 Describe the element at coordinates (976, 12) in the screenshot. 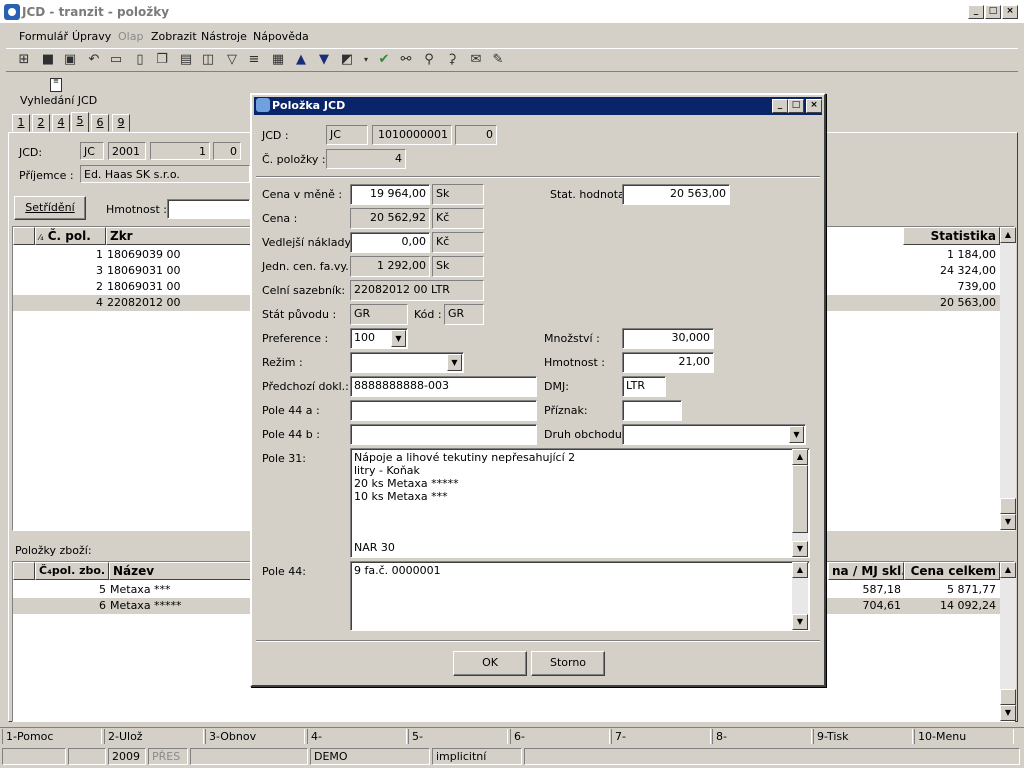

I see `minimize-button: _` at that location.